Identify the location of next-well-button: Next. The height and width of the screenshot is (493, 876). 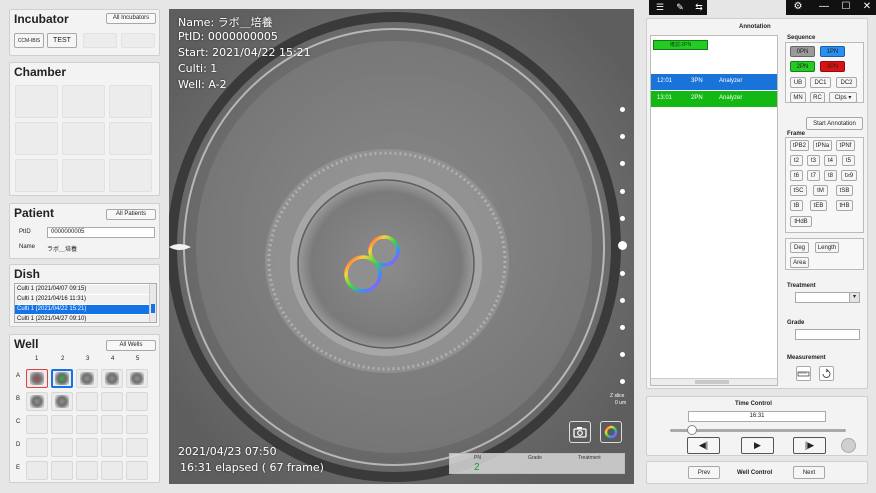
(809, 472).